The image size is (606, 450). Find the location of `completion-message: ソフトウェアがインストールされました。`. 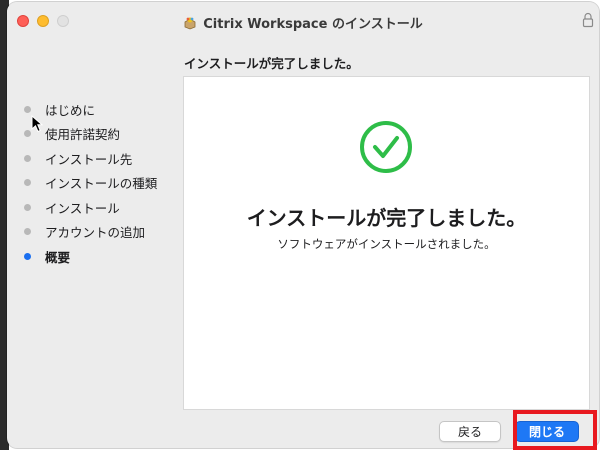

completion-message: ソフトウェアがインストールされました。 is located at coordinates (386, 244).